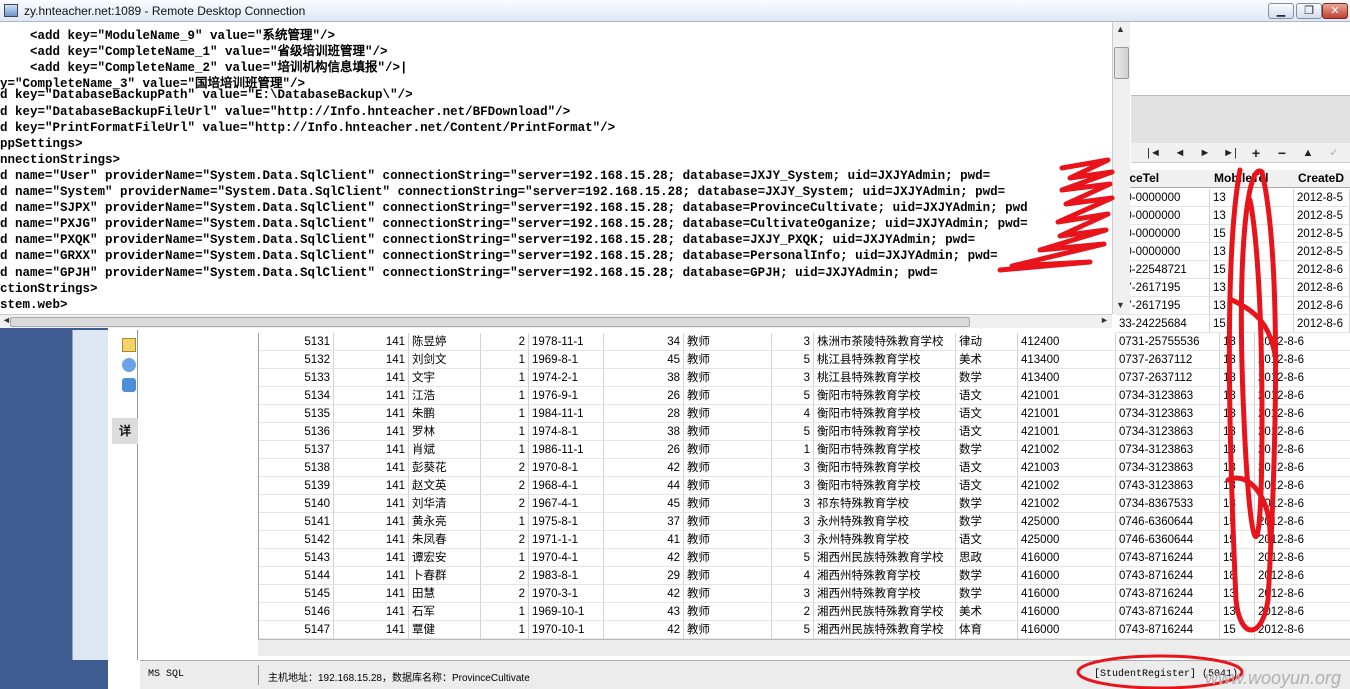  I want to click on table-cell: 1970-3-1, so click(566, 594).